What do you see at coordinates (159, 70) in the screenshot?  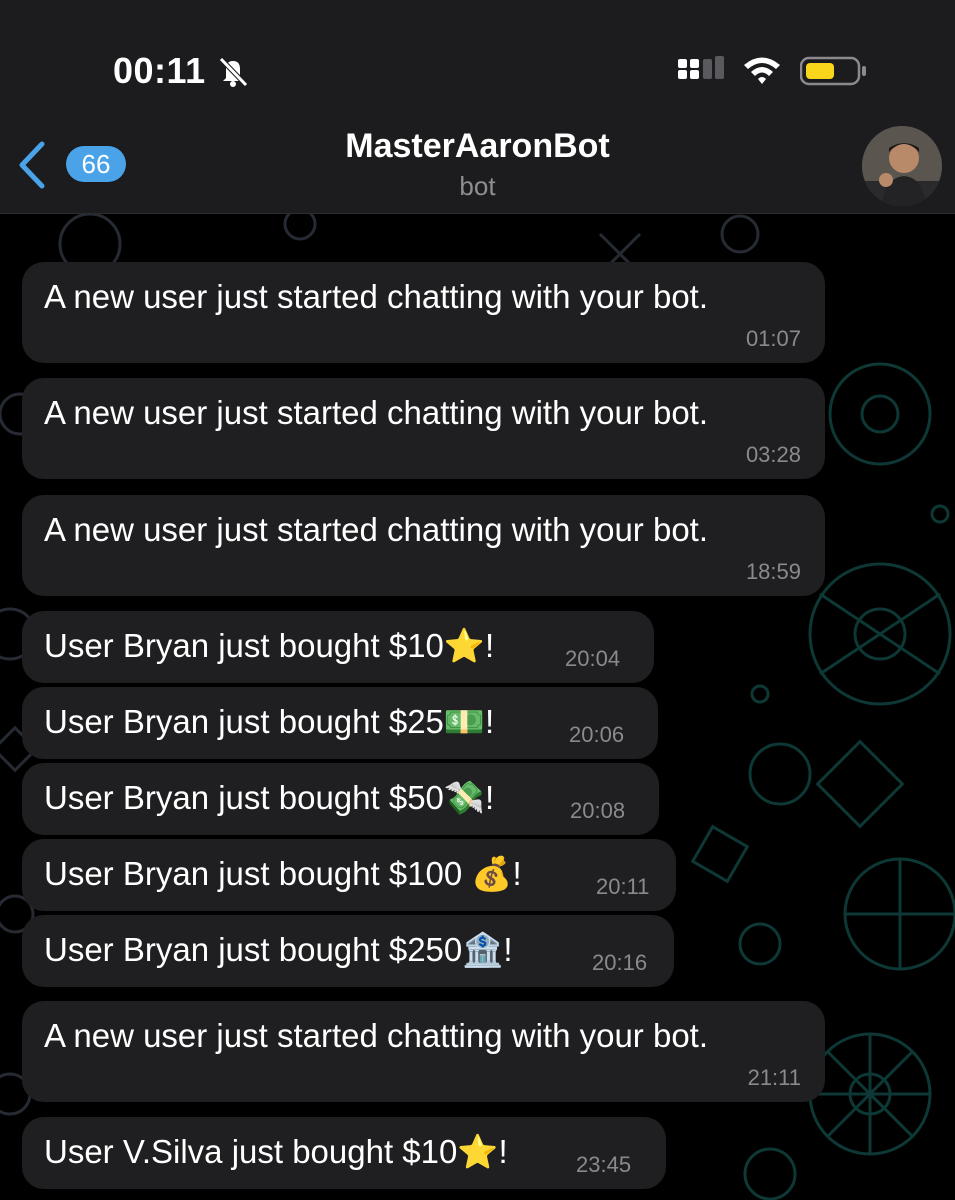 I see `status-time: 00:11` at bounding box center [159, 70].